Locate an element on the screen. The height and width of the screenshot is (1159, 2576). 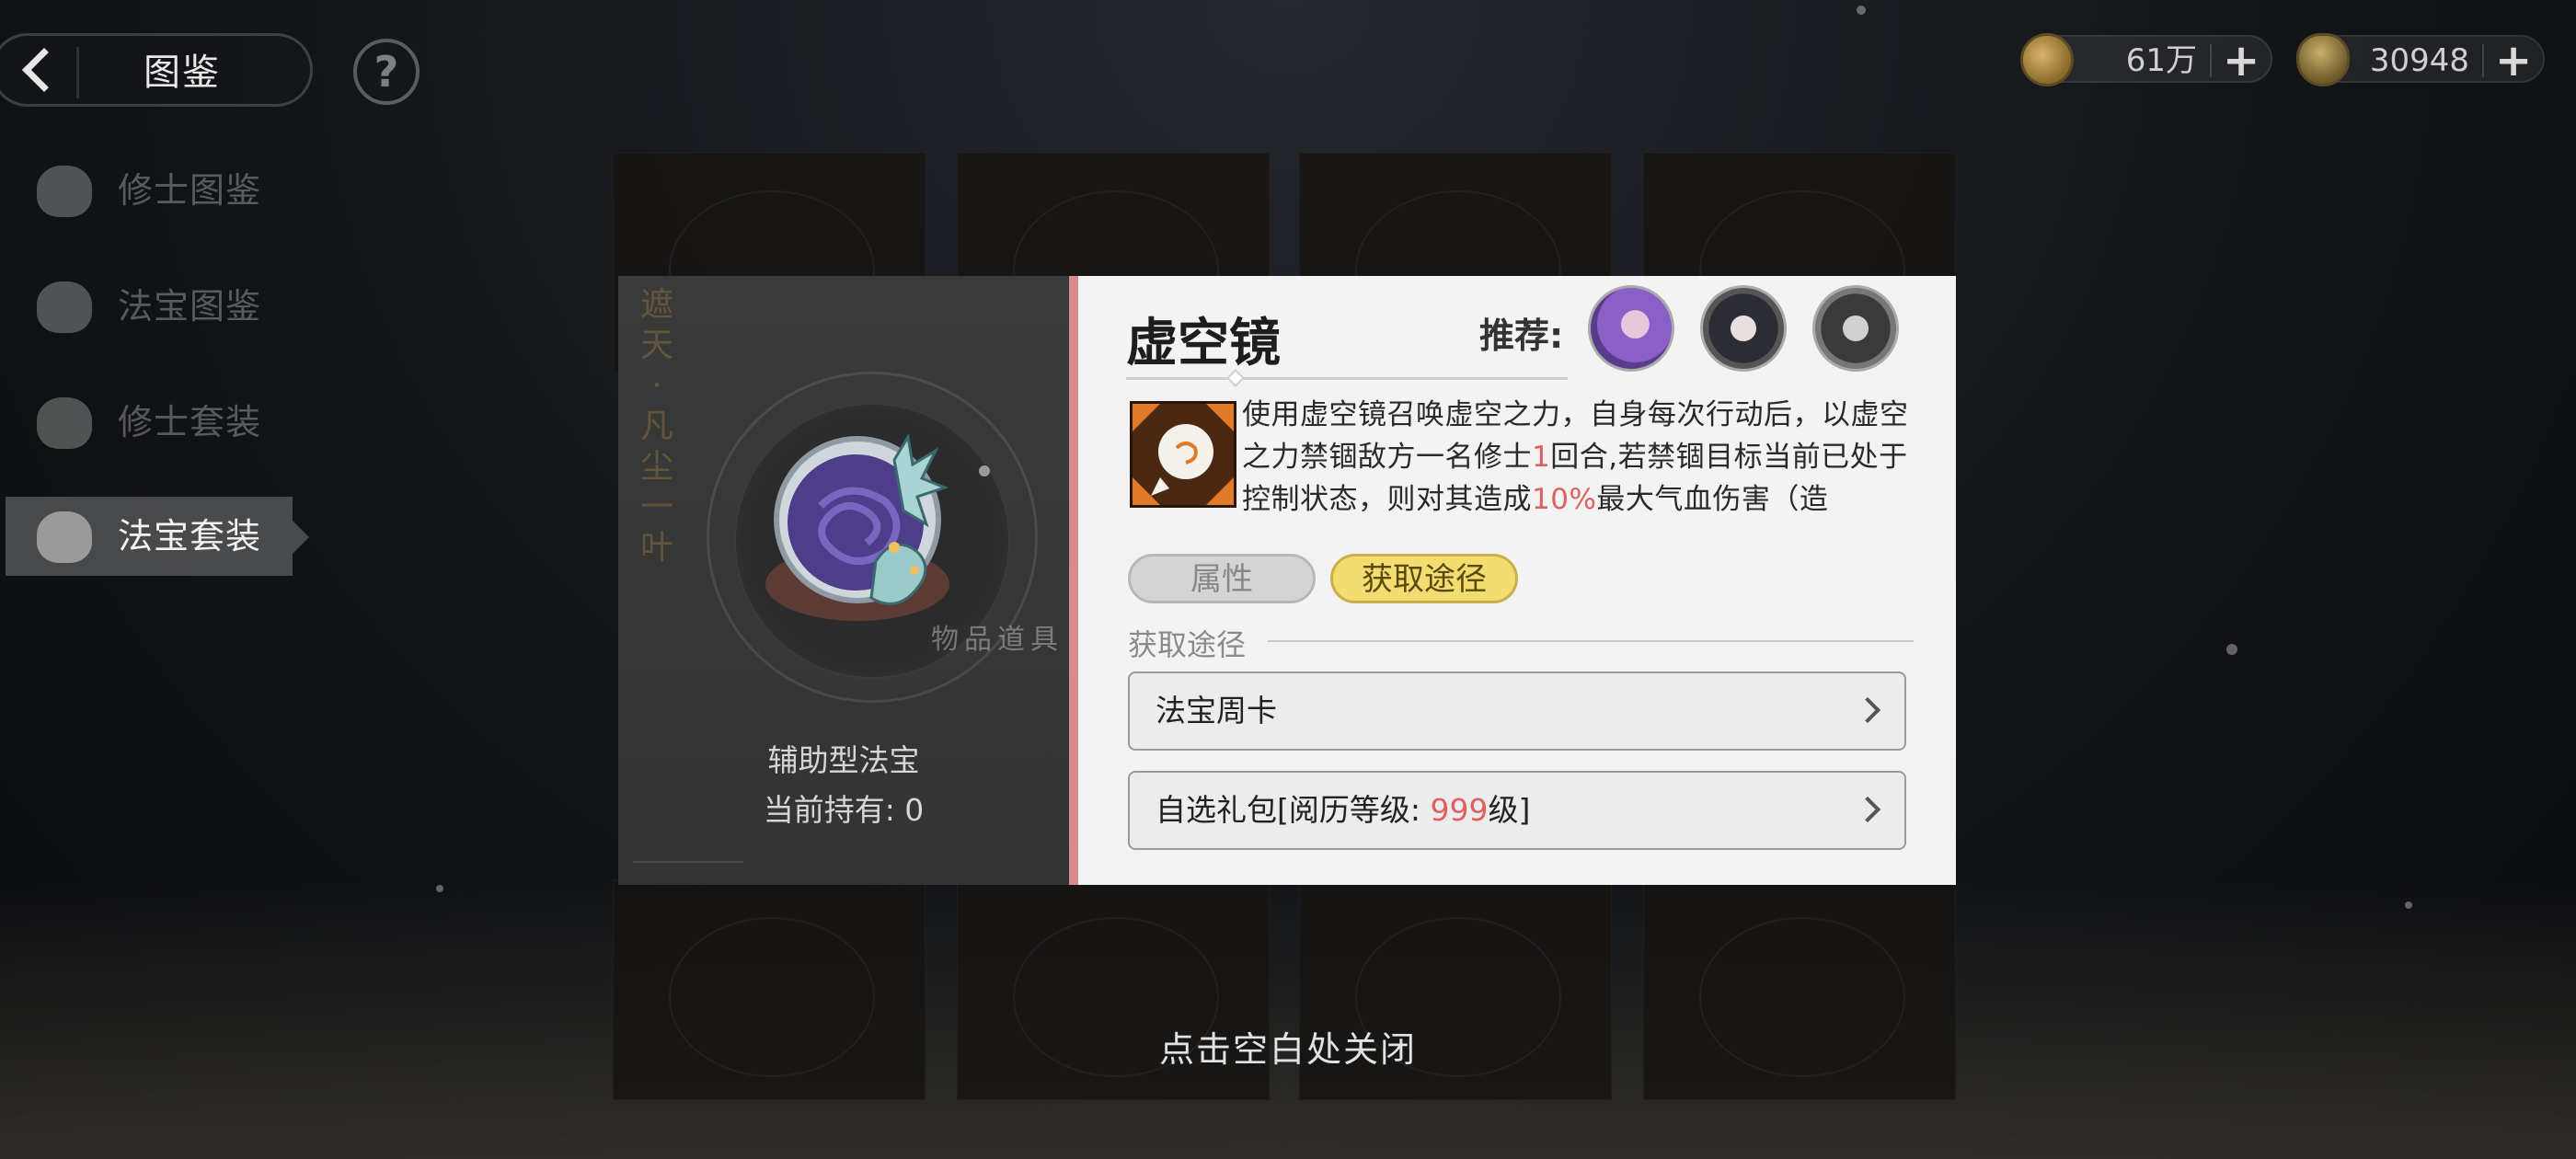
ring-dot is located at coordinates (984, 470).